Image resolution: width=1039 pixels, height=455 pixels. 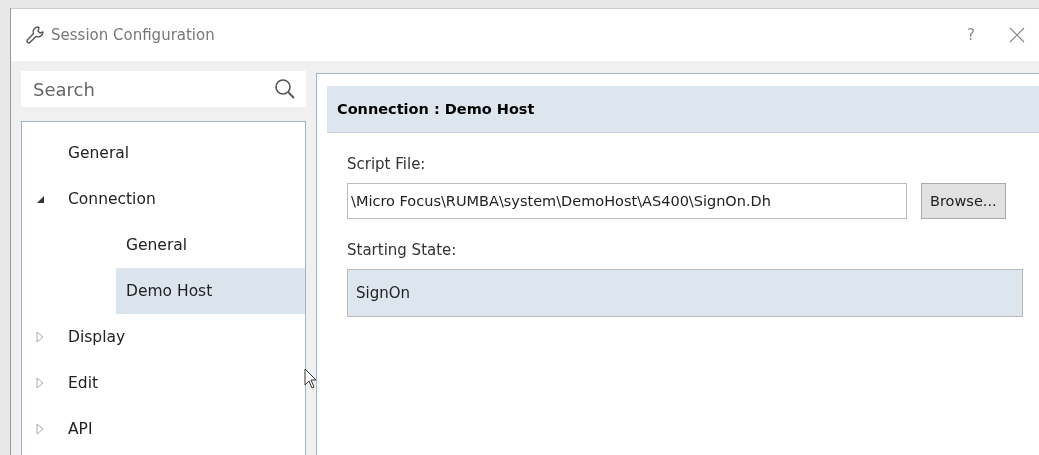 What do you see at coordinates (402, 250) in the screenshot?
I see `field-label: Starting State:` at bounding box center [402, 250].